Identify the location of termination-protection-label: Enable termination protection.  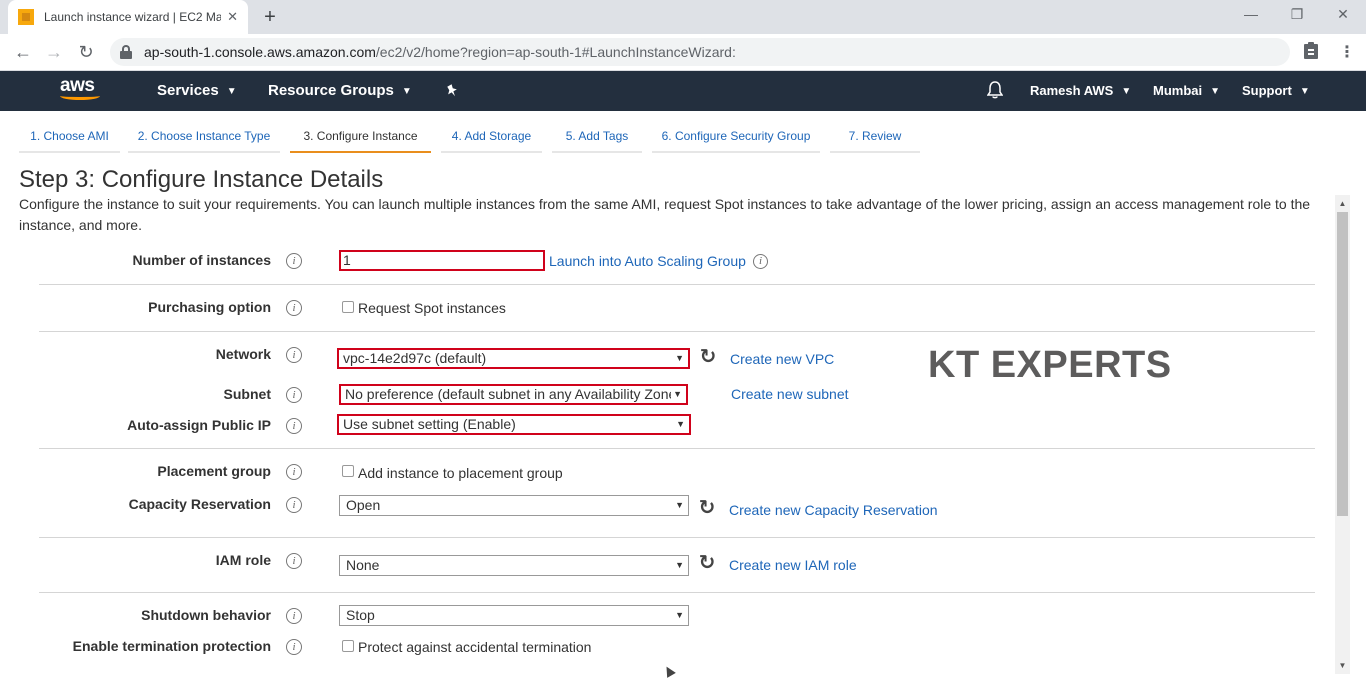
(171, 646).